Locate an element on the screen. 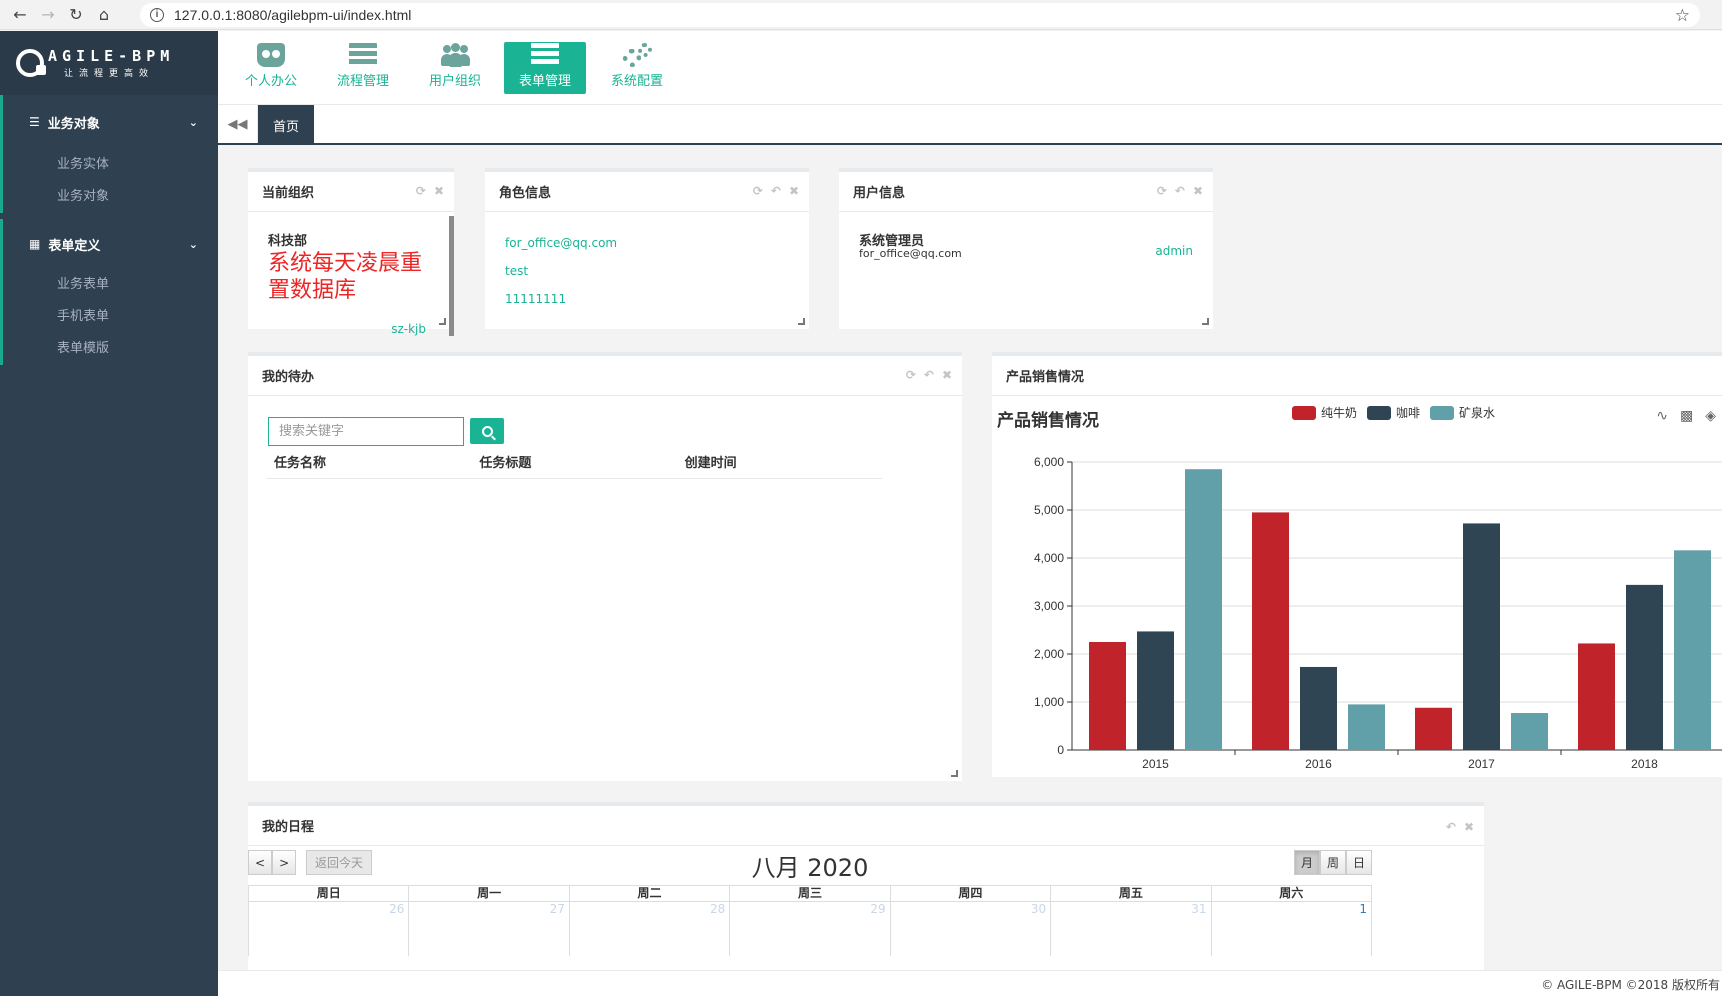  y-tick-label: 4,000 is located at coordinates (1049, 558).